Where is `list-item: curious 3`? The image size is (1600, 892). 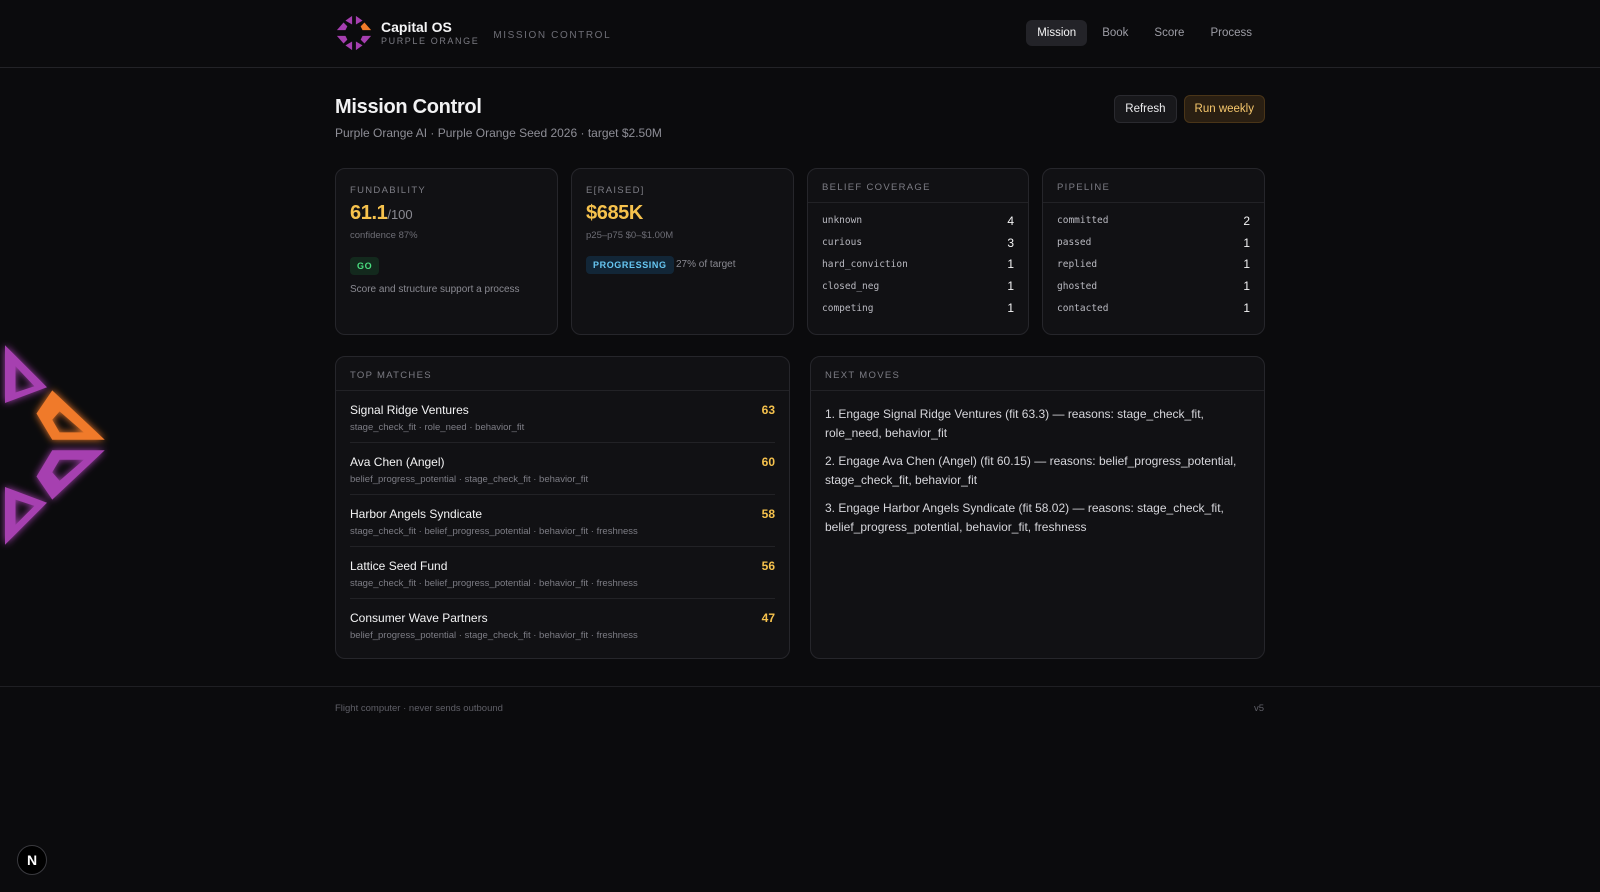
list-item: curious 3 is located at coordinates (918, 243).